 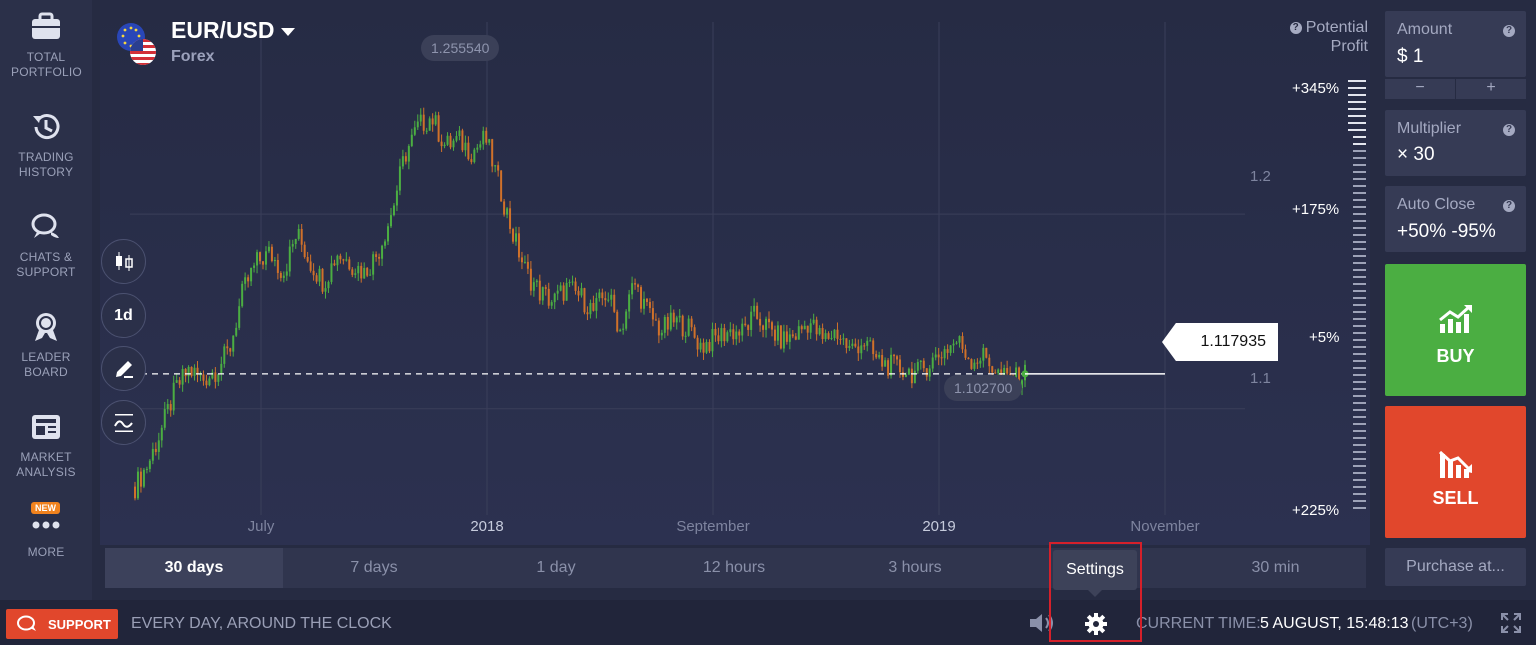 What do you see at coordinates (1491, 89) in the screenshot?
I see `amount-increase-button: +` at bounding box center [1491, 89].